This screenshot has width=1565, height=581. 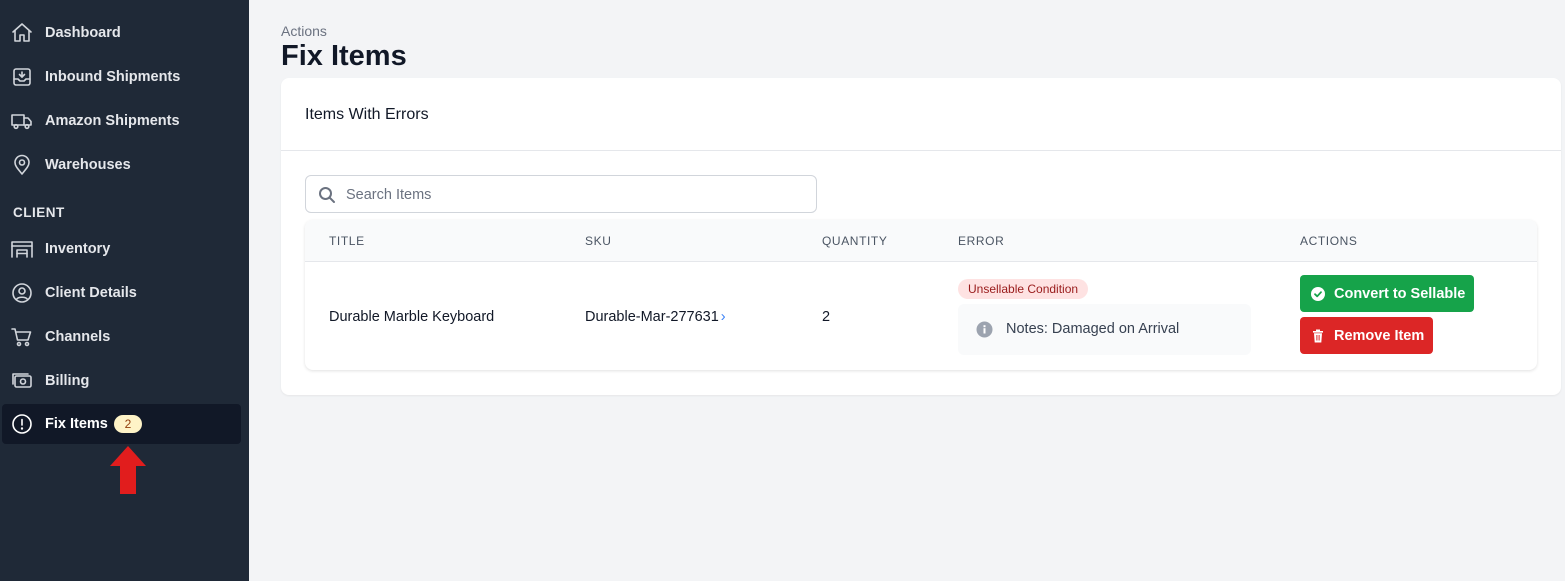 I want to click on sidebar-item-warehouses: Warehouses, so click(x=121, y=165).